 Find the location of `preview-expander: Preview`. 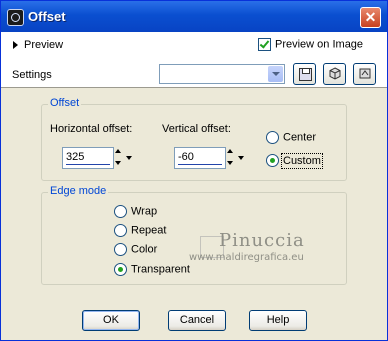

preview-expander: Preview is located at coordinates (38, 45).